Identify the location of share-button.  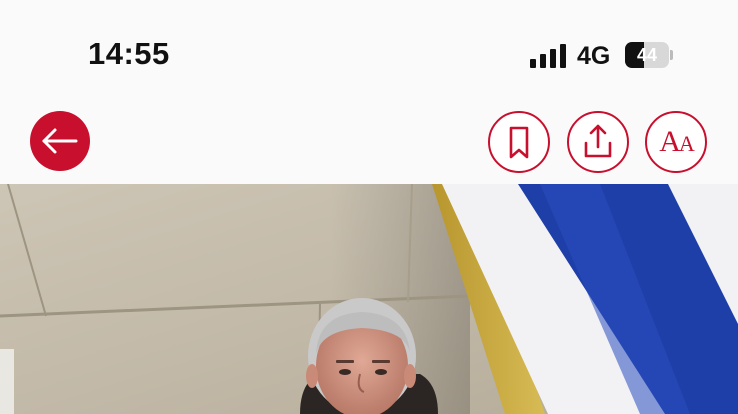
(598, 142).